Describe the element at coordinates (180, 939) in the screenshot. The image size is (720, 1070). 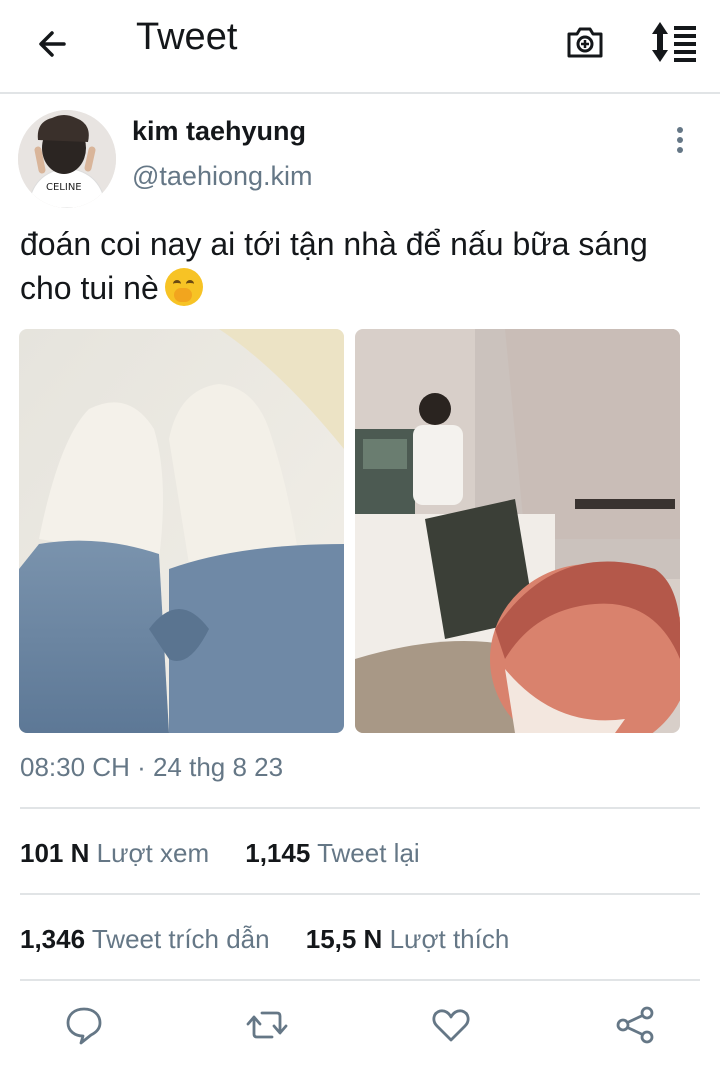
I see `quotes-label: Tweet trích dẫn` at that location.